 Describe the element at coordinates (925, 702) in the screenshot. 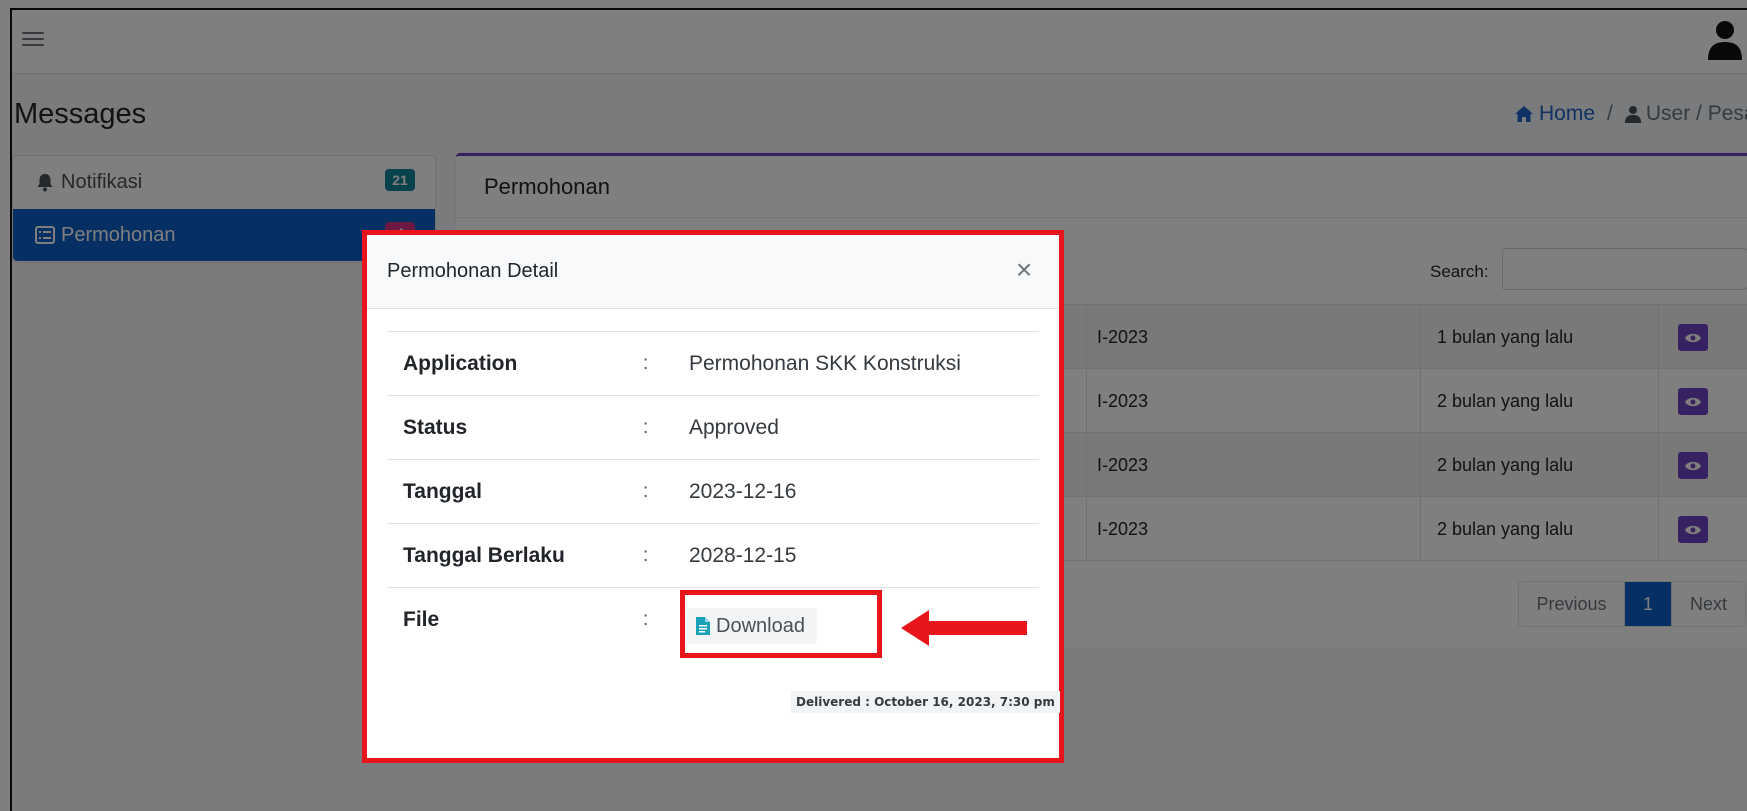

I see `delivered-timestamp: Delivered : October 16, 2023, 7:30 pm` at that location.